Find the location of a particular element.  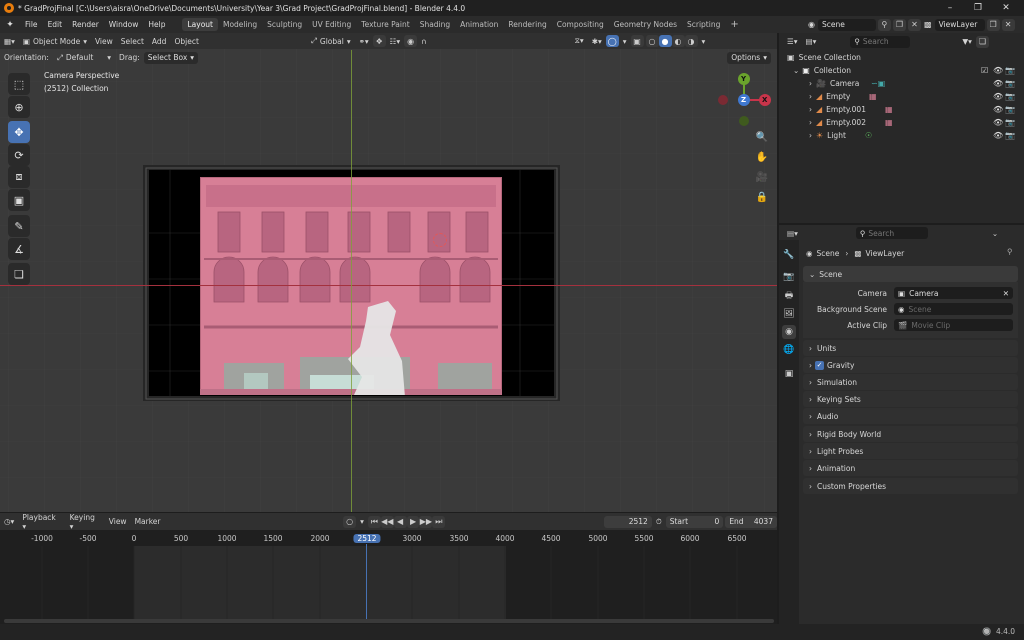

audio-panel: › Audio is located at coordinates (910, 416).